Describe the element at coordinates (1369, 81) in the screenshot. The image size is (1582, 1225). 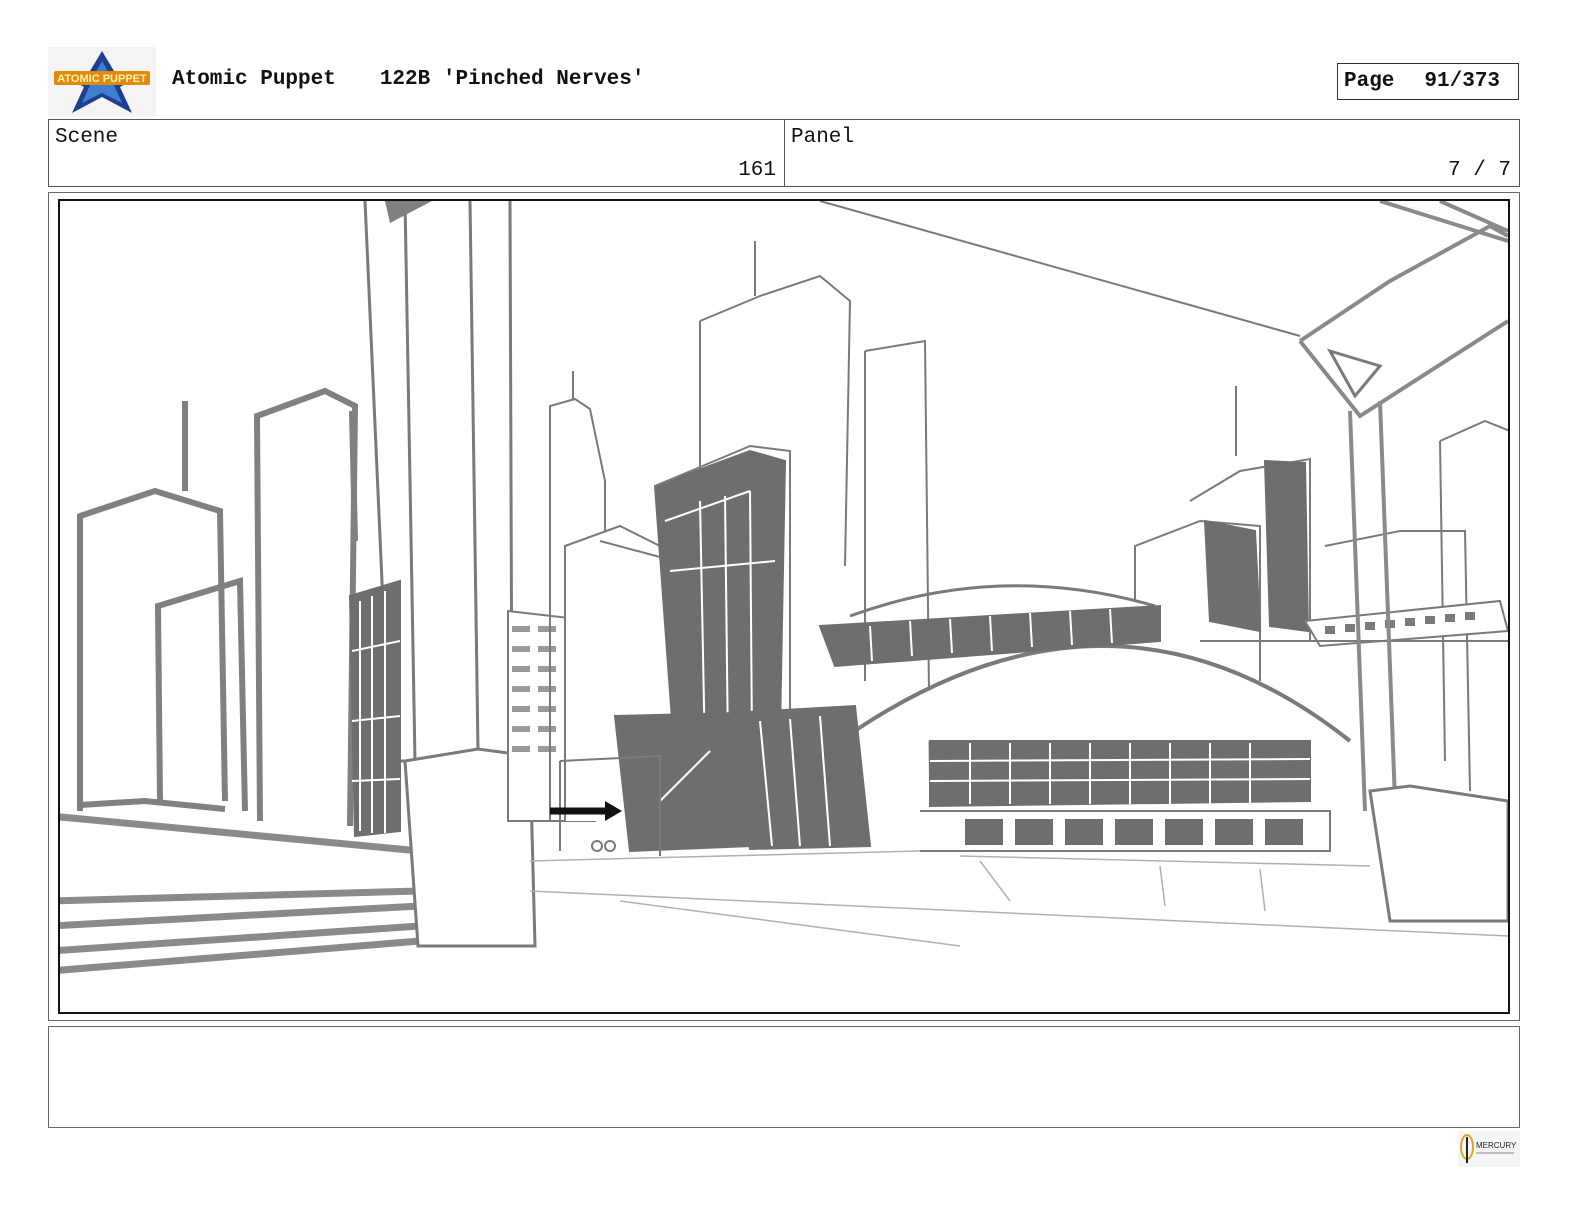
I see `page-label: Page` at that location.